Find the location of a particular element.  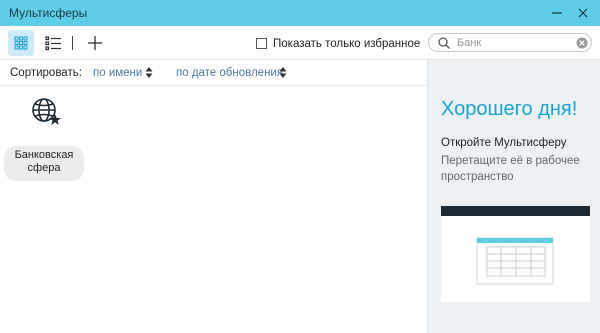

sort-label: Сортировать: is located at coordinates (46, 73).